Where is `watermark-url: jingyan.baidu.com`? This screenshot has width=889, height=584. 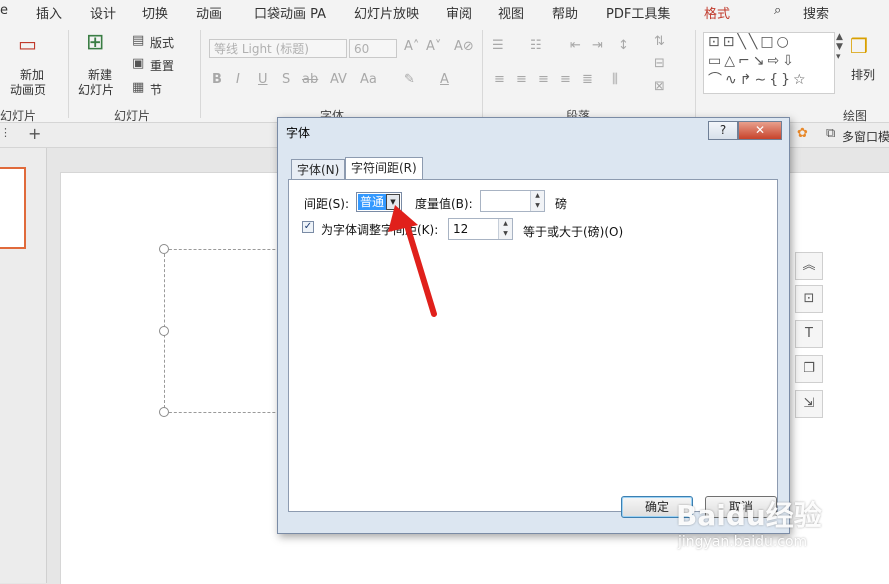 watermark-url: jingyan.baidu.com is located at coordinates (743, 542).